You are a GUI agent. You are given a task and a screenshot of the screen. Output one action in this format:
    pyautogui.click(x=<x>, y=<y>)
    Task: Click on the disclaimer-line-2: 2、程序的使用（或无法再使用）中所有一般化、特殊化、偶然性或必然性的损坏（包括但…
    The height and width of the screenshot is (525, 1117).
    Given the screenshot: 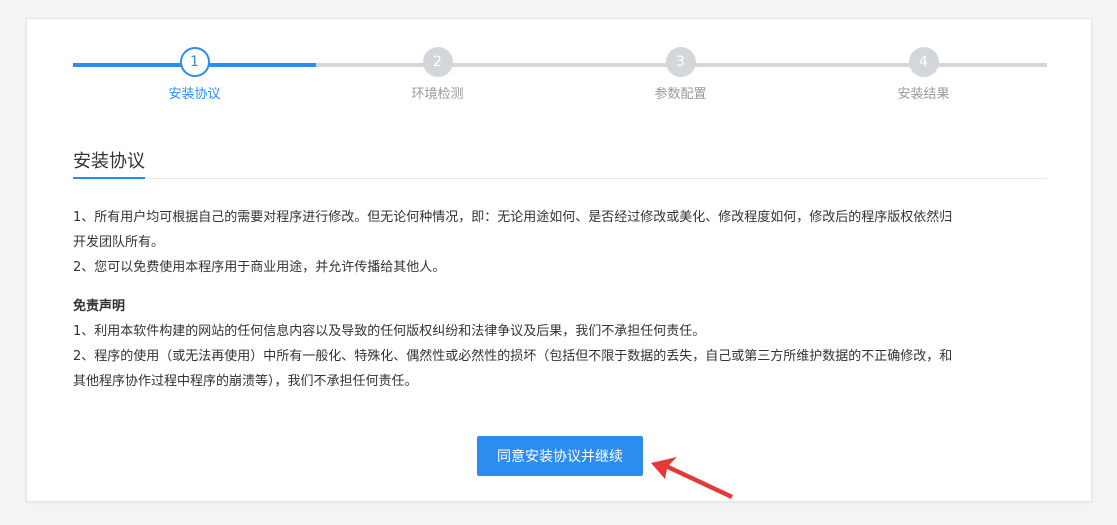 What is the action you would take?
    pyautogui.click(x=513, y=356)
    